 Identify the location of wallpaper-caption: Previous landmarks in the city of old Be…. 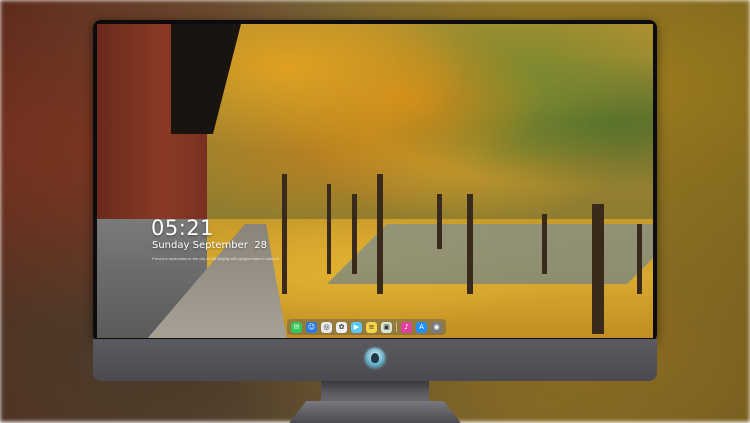
(215, 258).